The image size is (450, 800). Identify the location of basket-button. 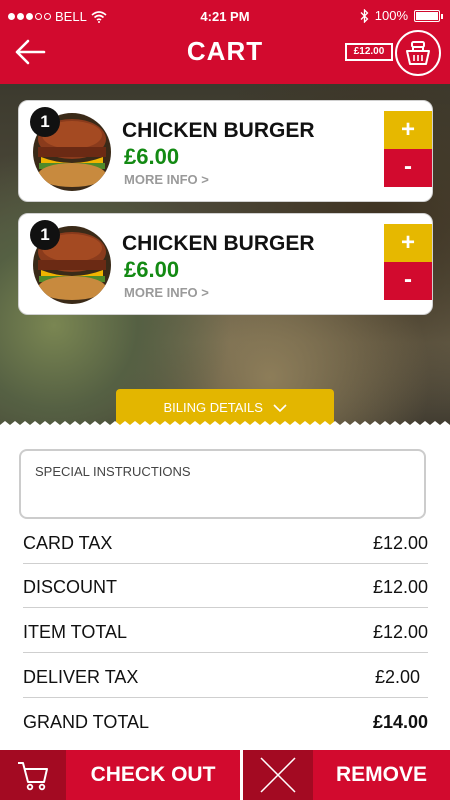
(418, 53).